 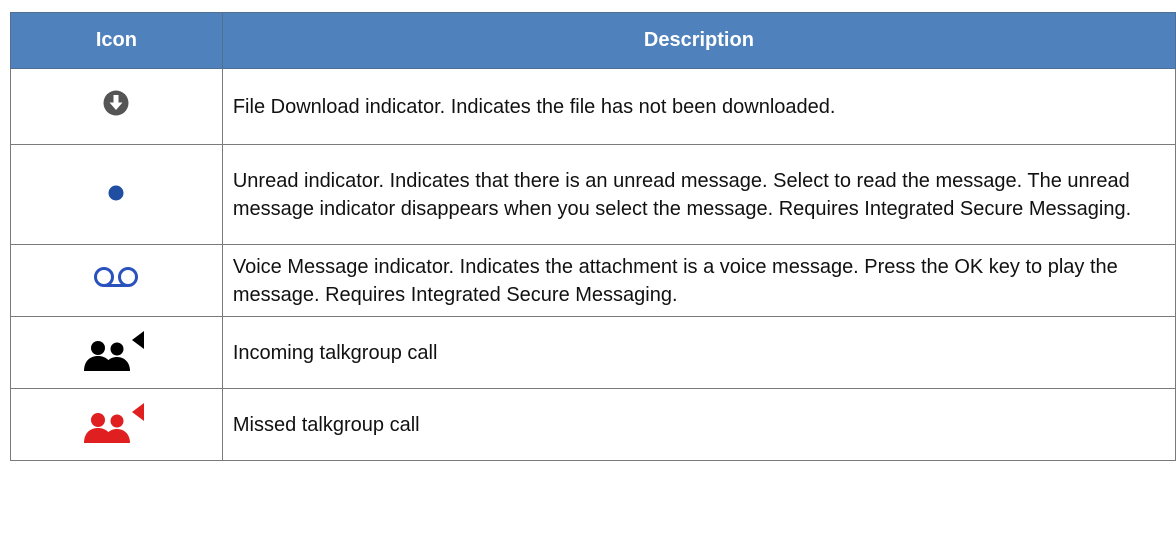 I want to click on table-header-row: Icon Description, so click(x=593, y=40).